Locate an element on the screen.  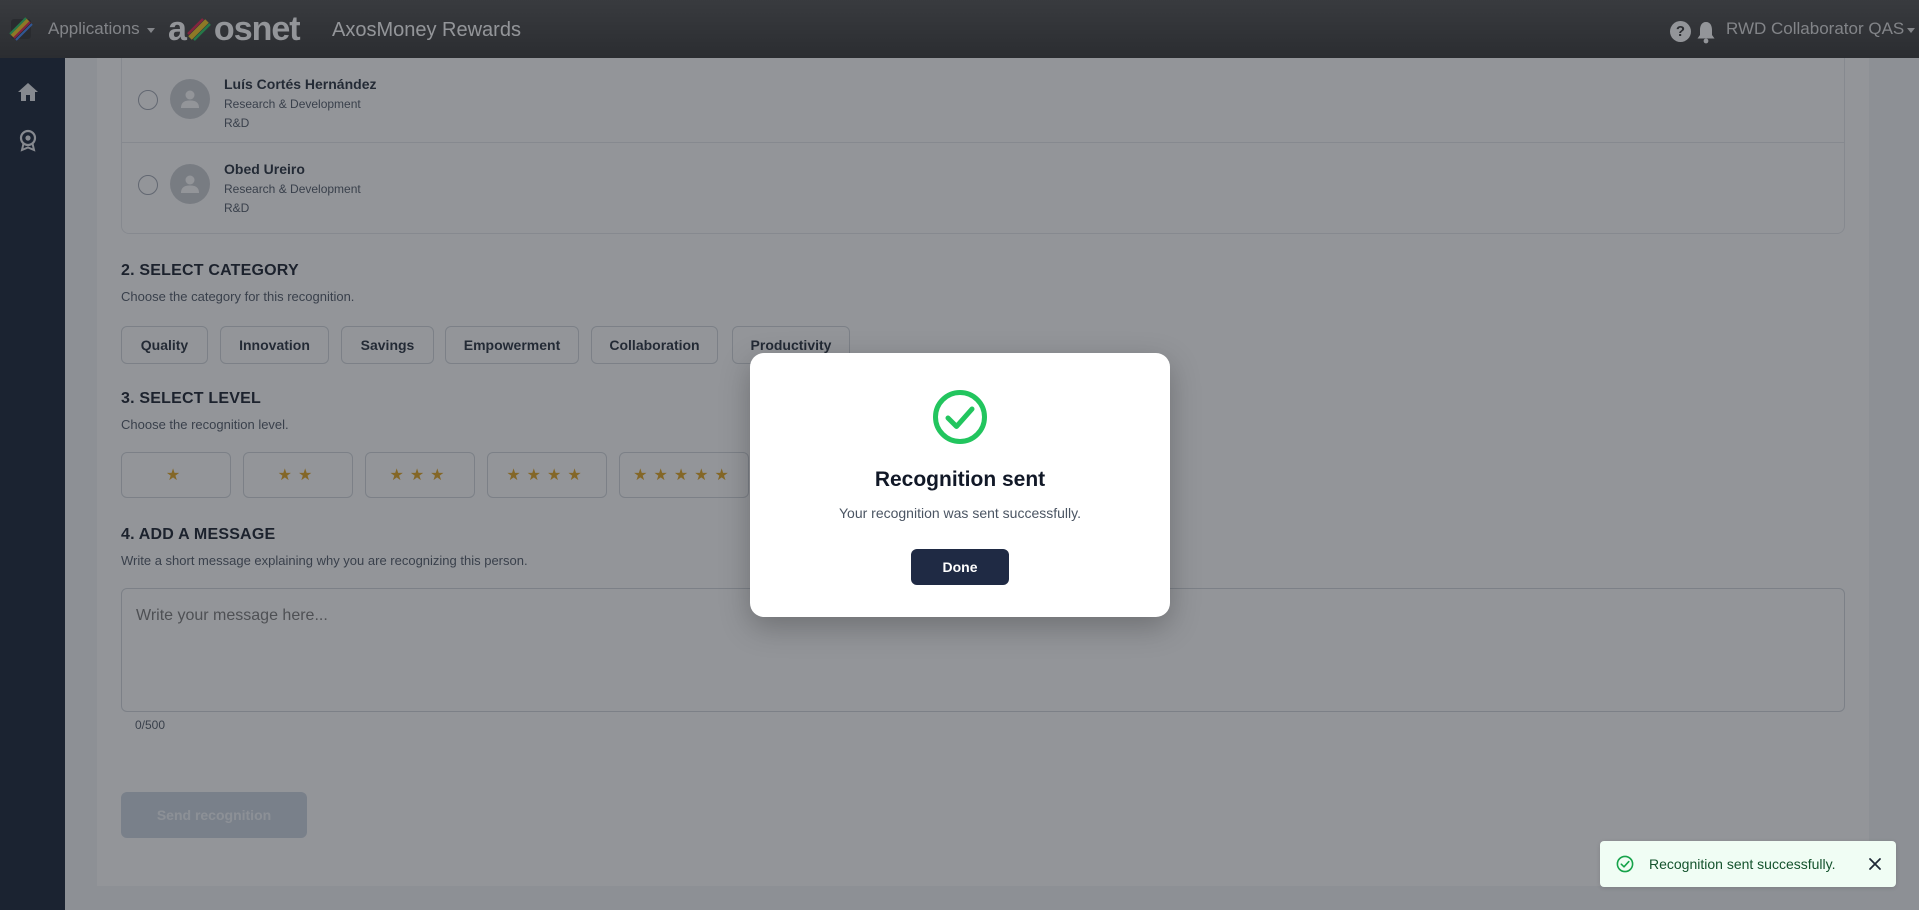
dialog-message: Your recognition was sent successfully. is located at coordinates (959, 513).